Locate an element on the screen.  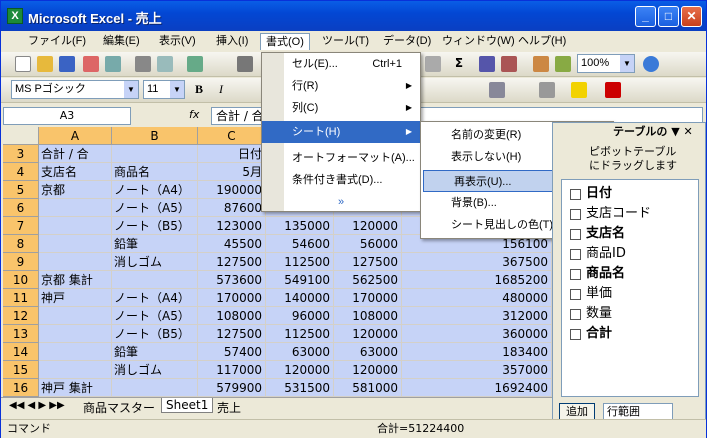
cell-d: 120000 is located at coordinates (300, 370).